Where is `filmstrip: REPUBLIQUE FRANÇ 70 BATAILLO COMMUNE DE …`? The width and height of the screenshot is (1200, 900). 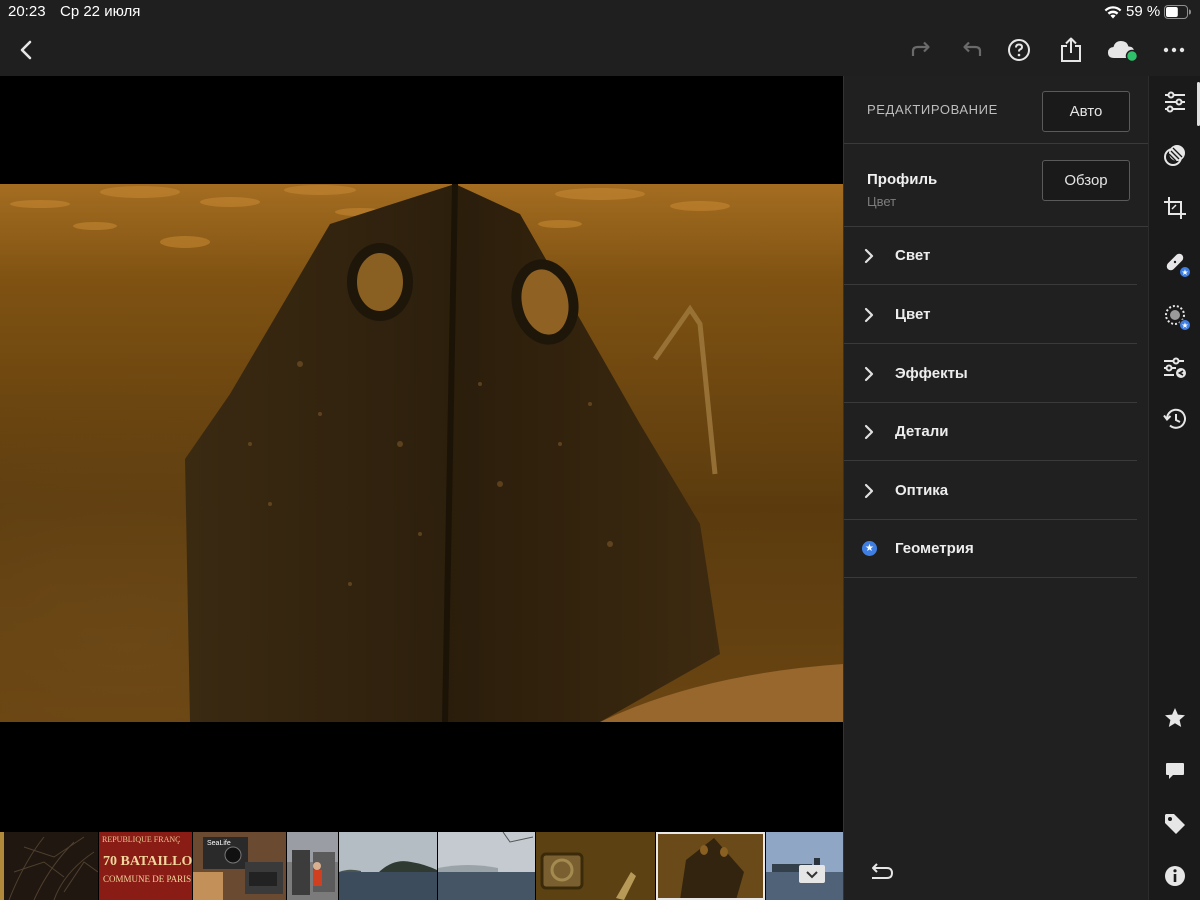 filmstrip: REPUBLIQUE FRANÇ 70 BATAILLO COMMUNE DE … is located at coordinates (421, 865).